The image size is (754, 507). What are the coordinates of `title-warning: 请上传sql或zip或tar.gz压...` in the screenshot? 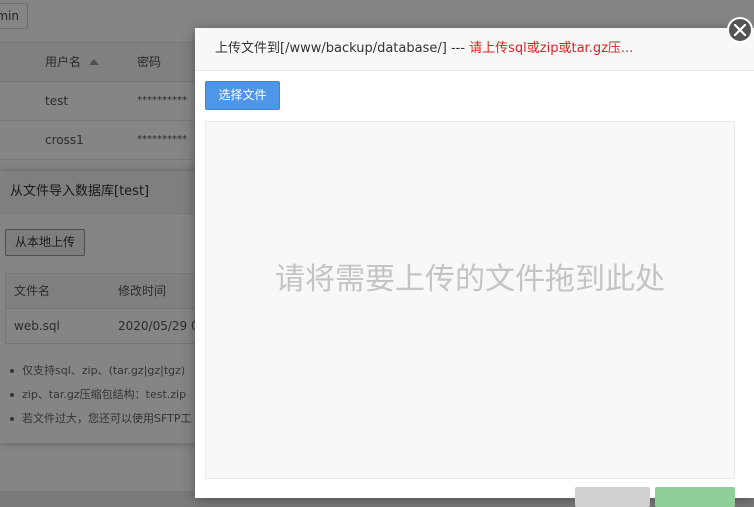 It's located at (551, 48).